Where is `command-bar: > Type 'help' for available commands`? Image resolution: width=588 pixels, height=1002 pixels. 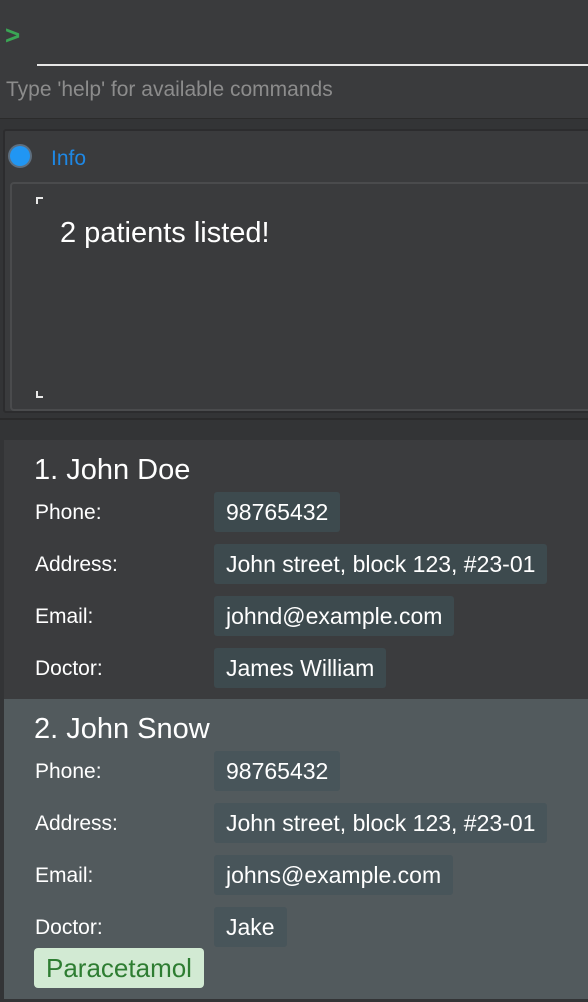 command-bar: > Type 'help' for available commands is located at coordinates (294, 50).